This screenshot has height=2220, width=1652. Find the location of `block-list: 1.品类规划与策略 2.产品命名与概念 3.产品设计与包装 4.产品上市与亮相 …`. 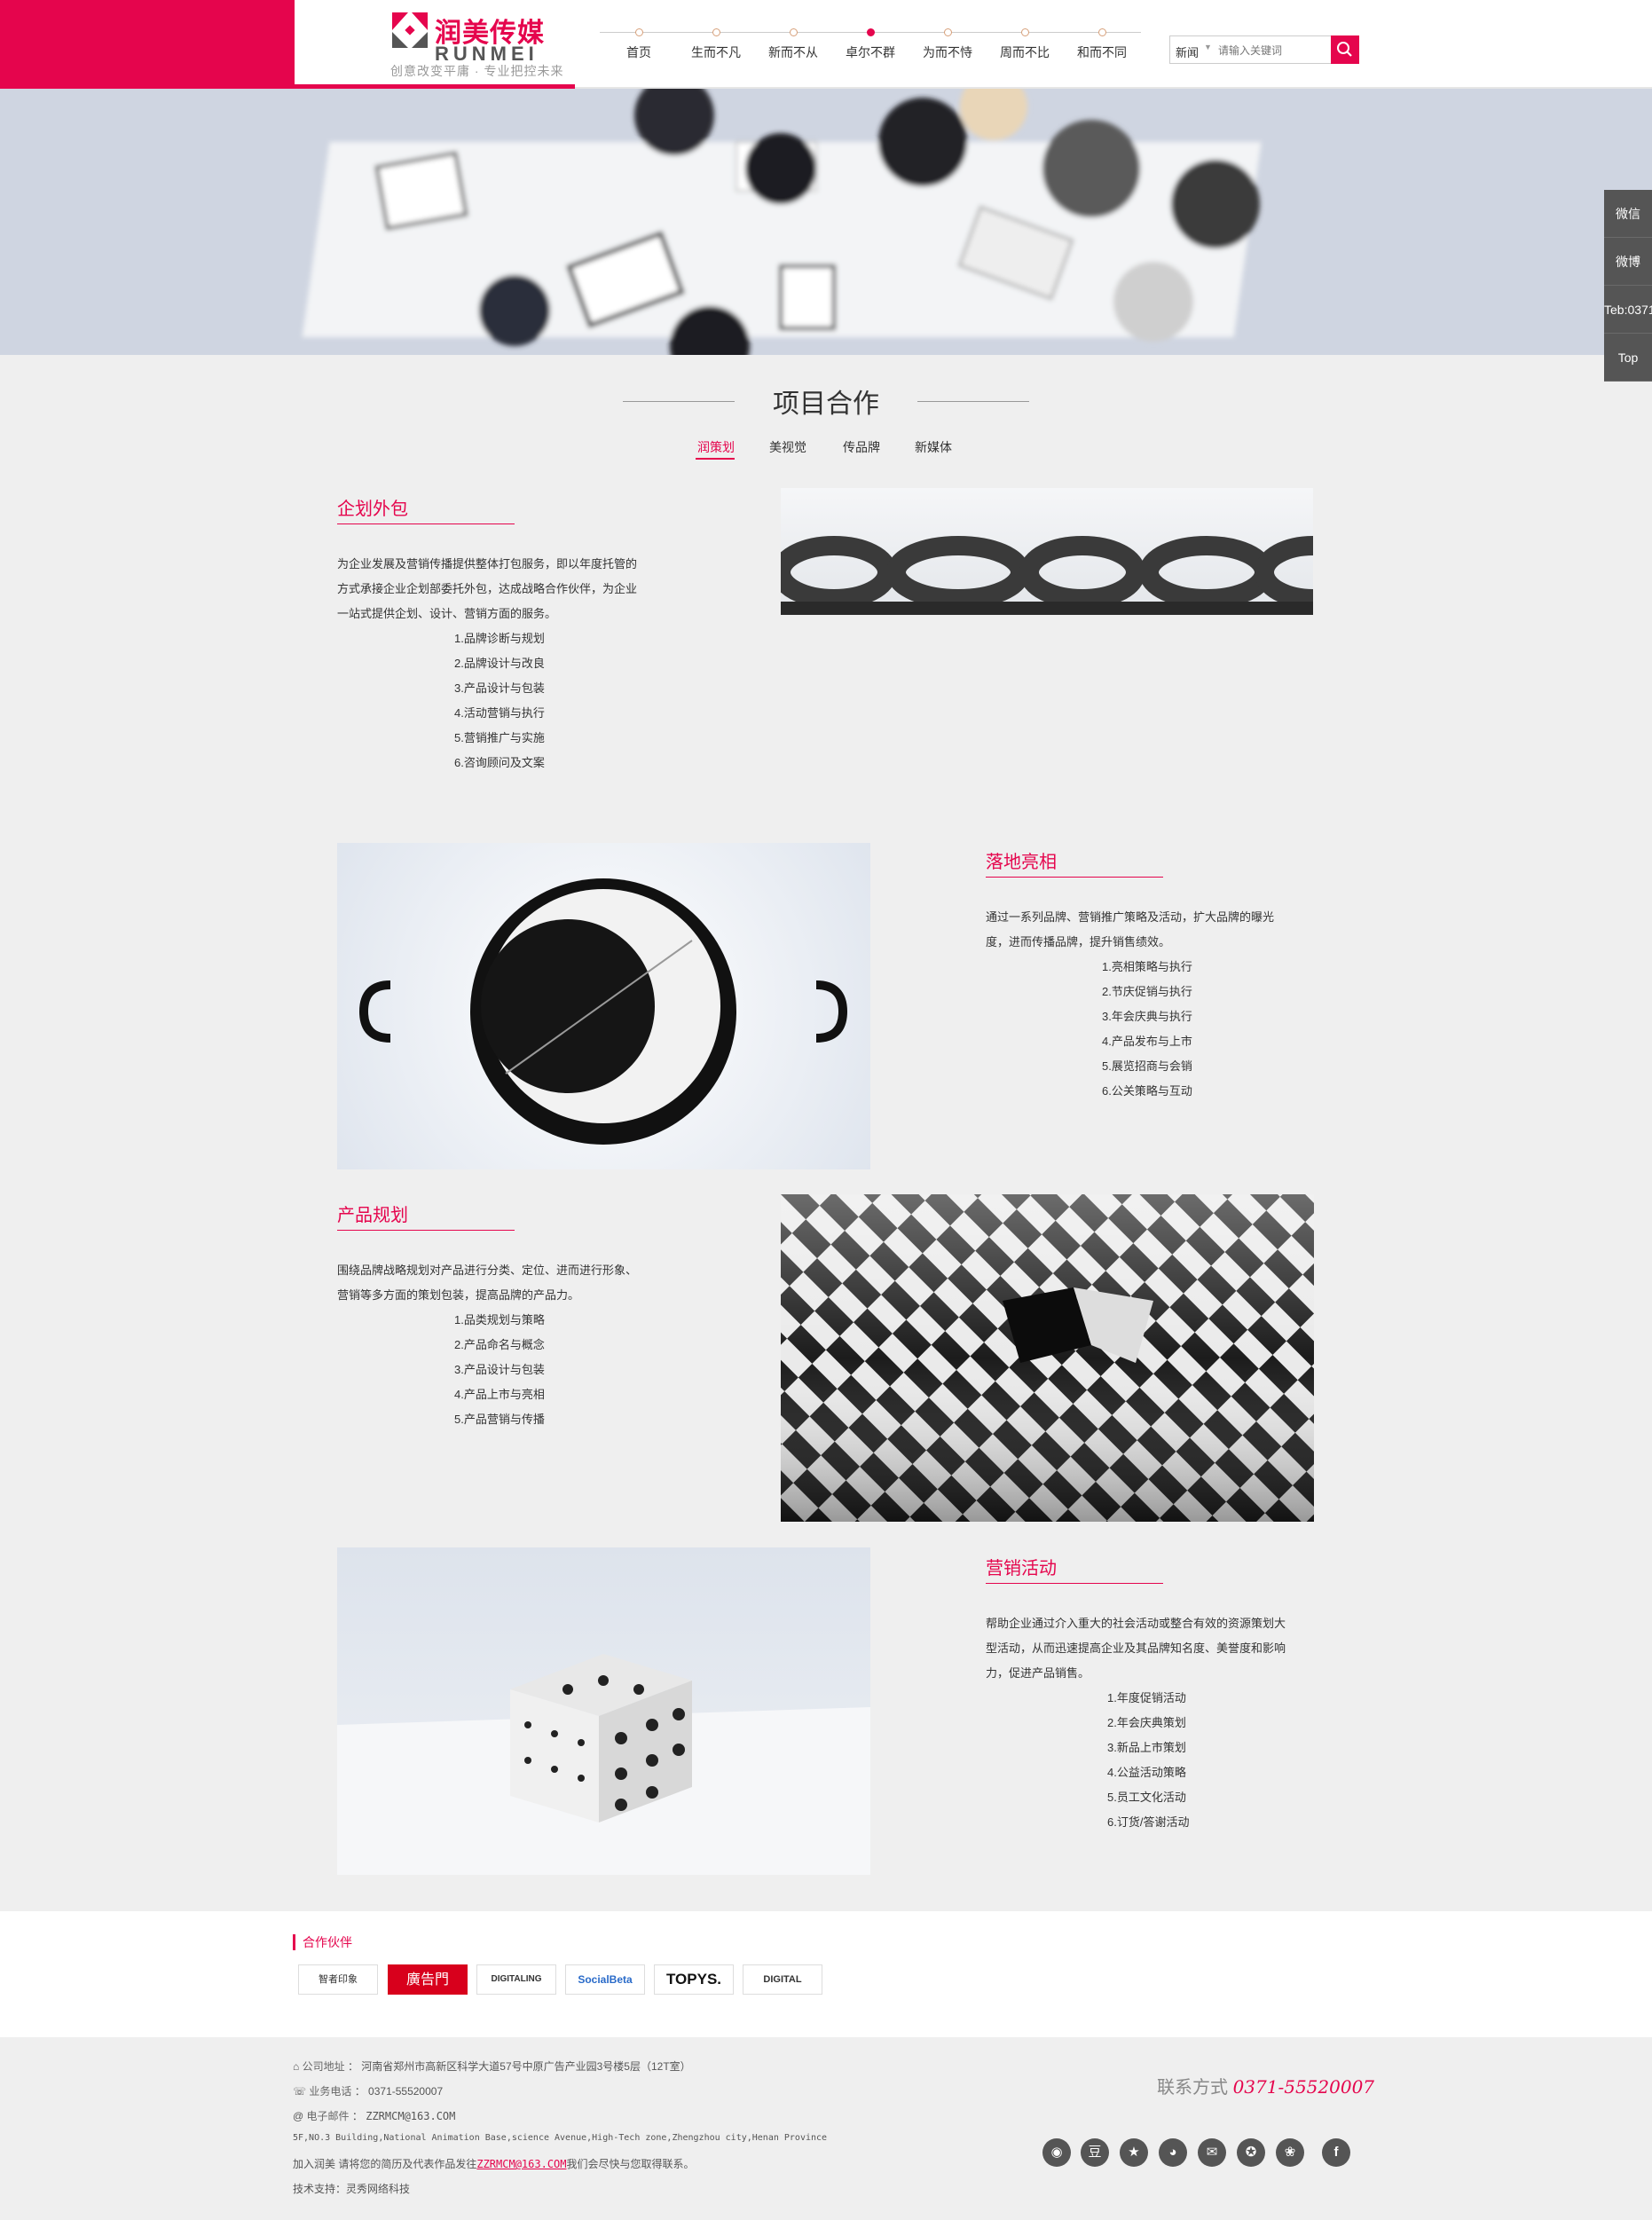

block-list: 1.品类规划与策略 2.产品命名与概念 3.产品设计与包装 4.产品上市与亮相 … is located at coordinates (500, 1370).